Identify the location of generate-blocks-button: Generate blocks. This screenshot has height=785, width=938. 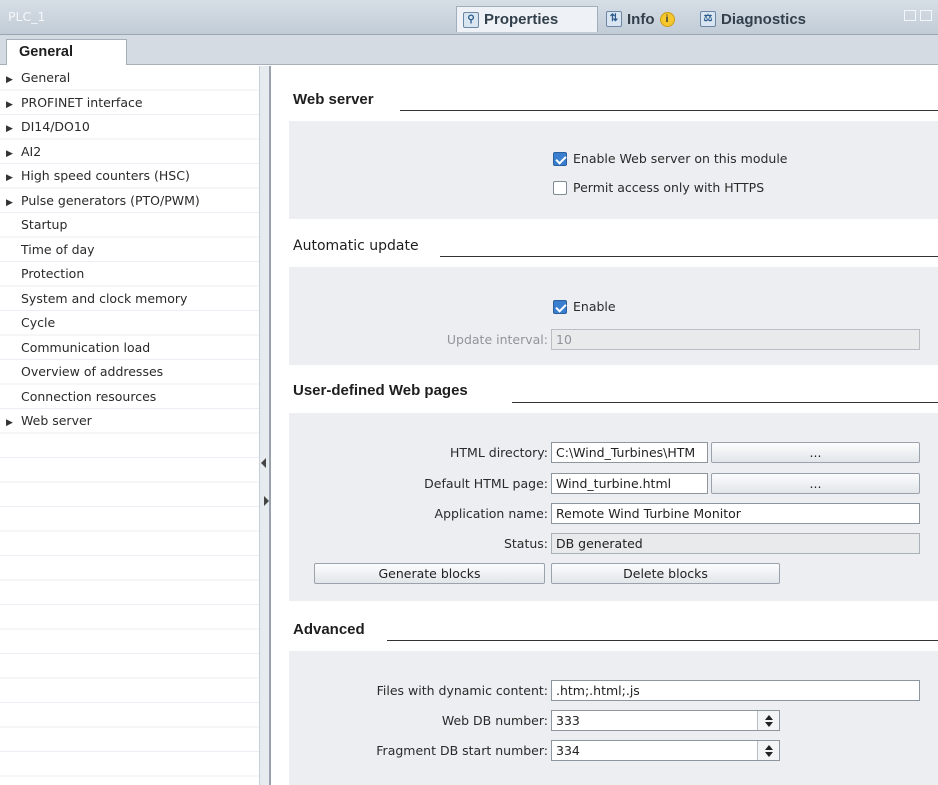
(429, 573).